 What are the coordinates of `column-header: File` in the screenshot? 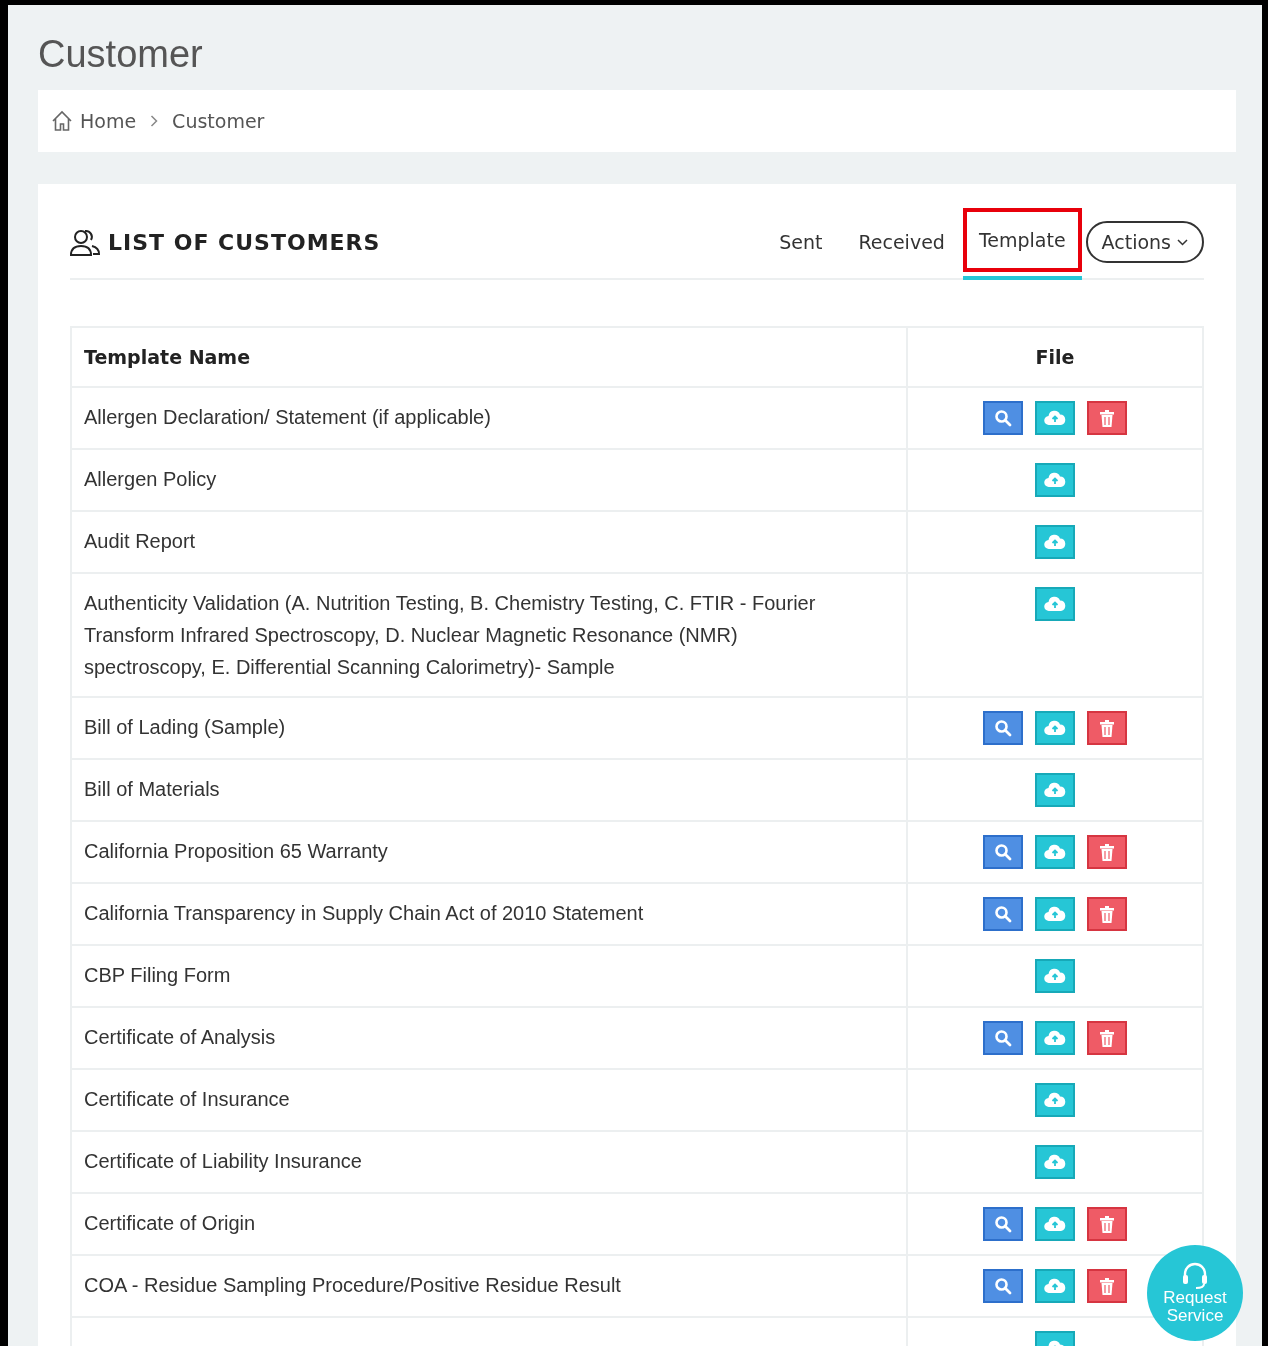 It's located at (1055, 357).